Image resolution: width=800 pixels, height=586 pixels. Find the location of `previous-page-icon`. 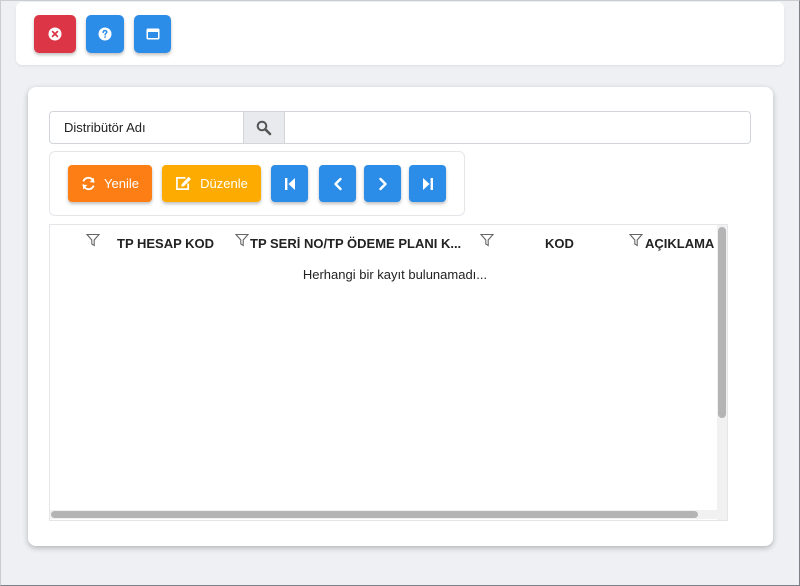

previous-page-icon is located at coordinates (337, 183).